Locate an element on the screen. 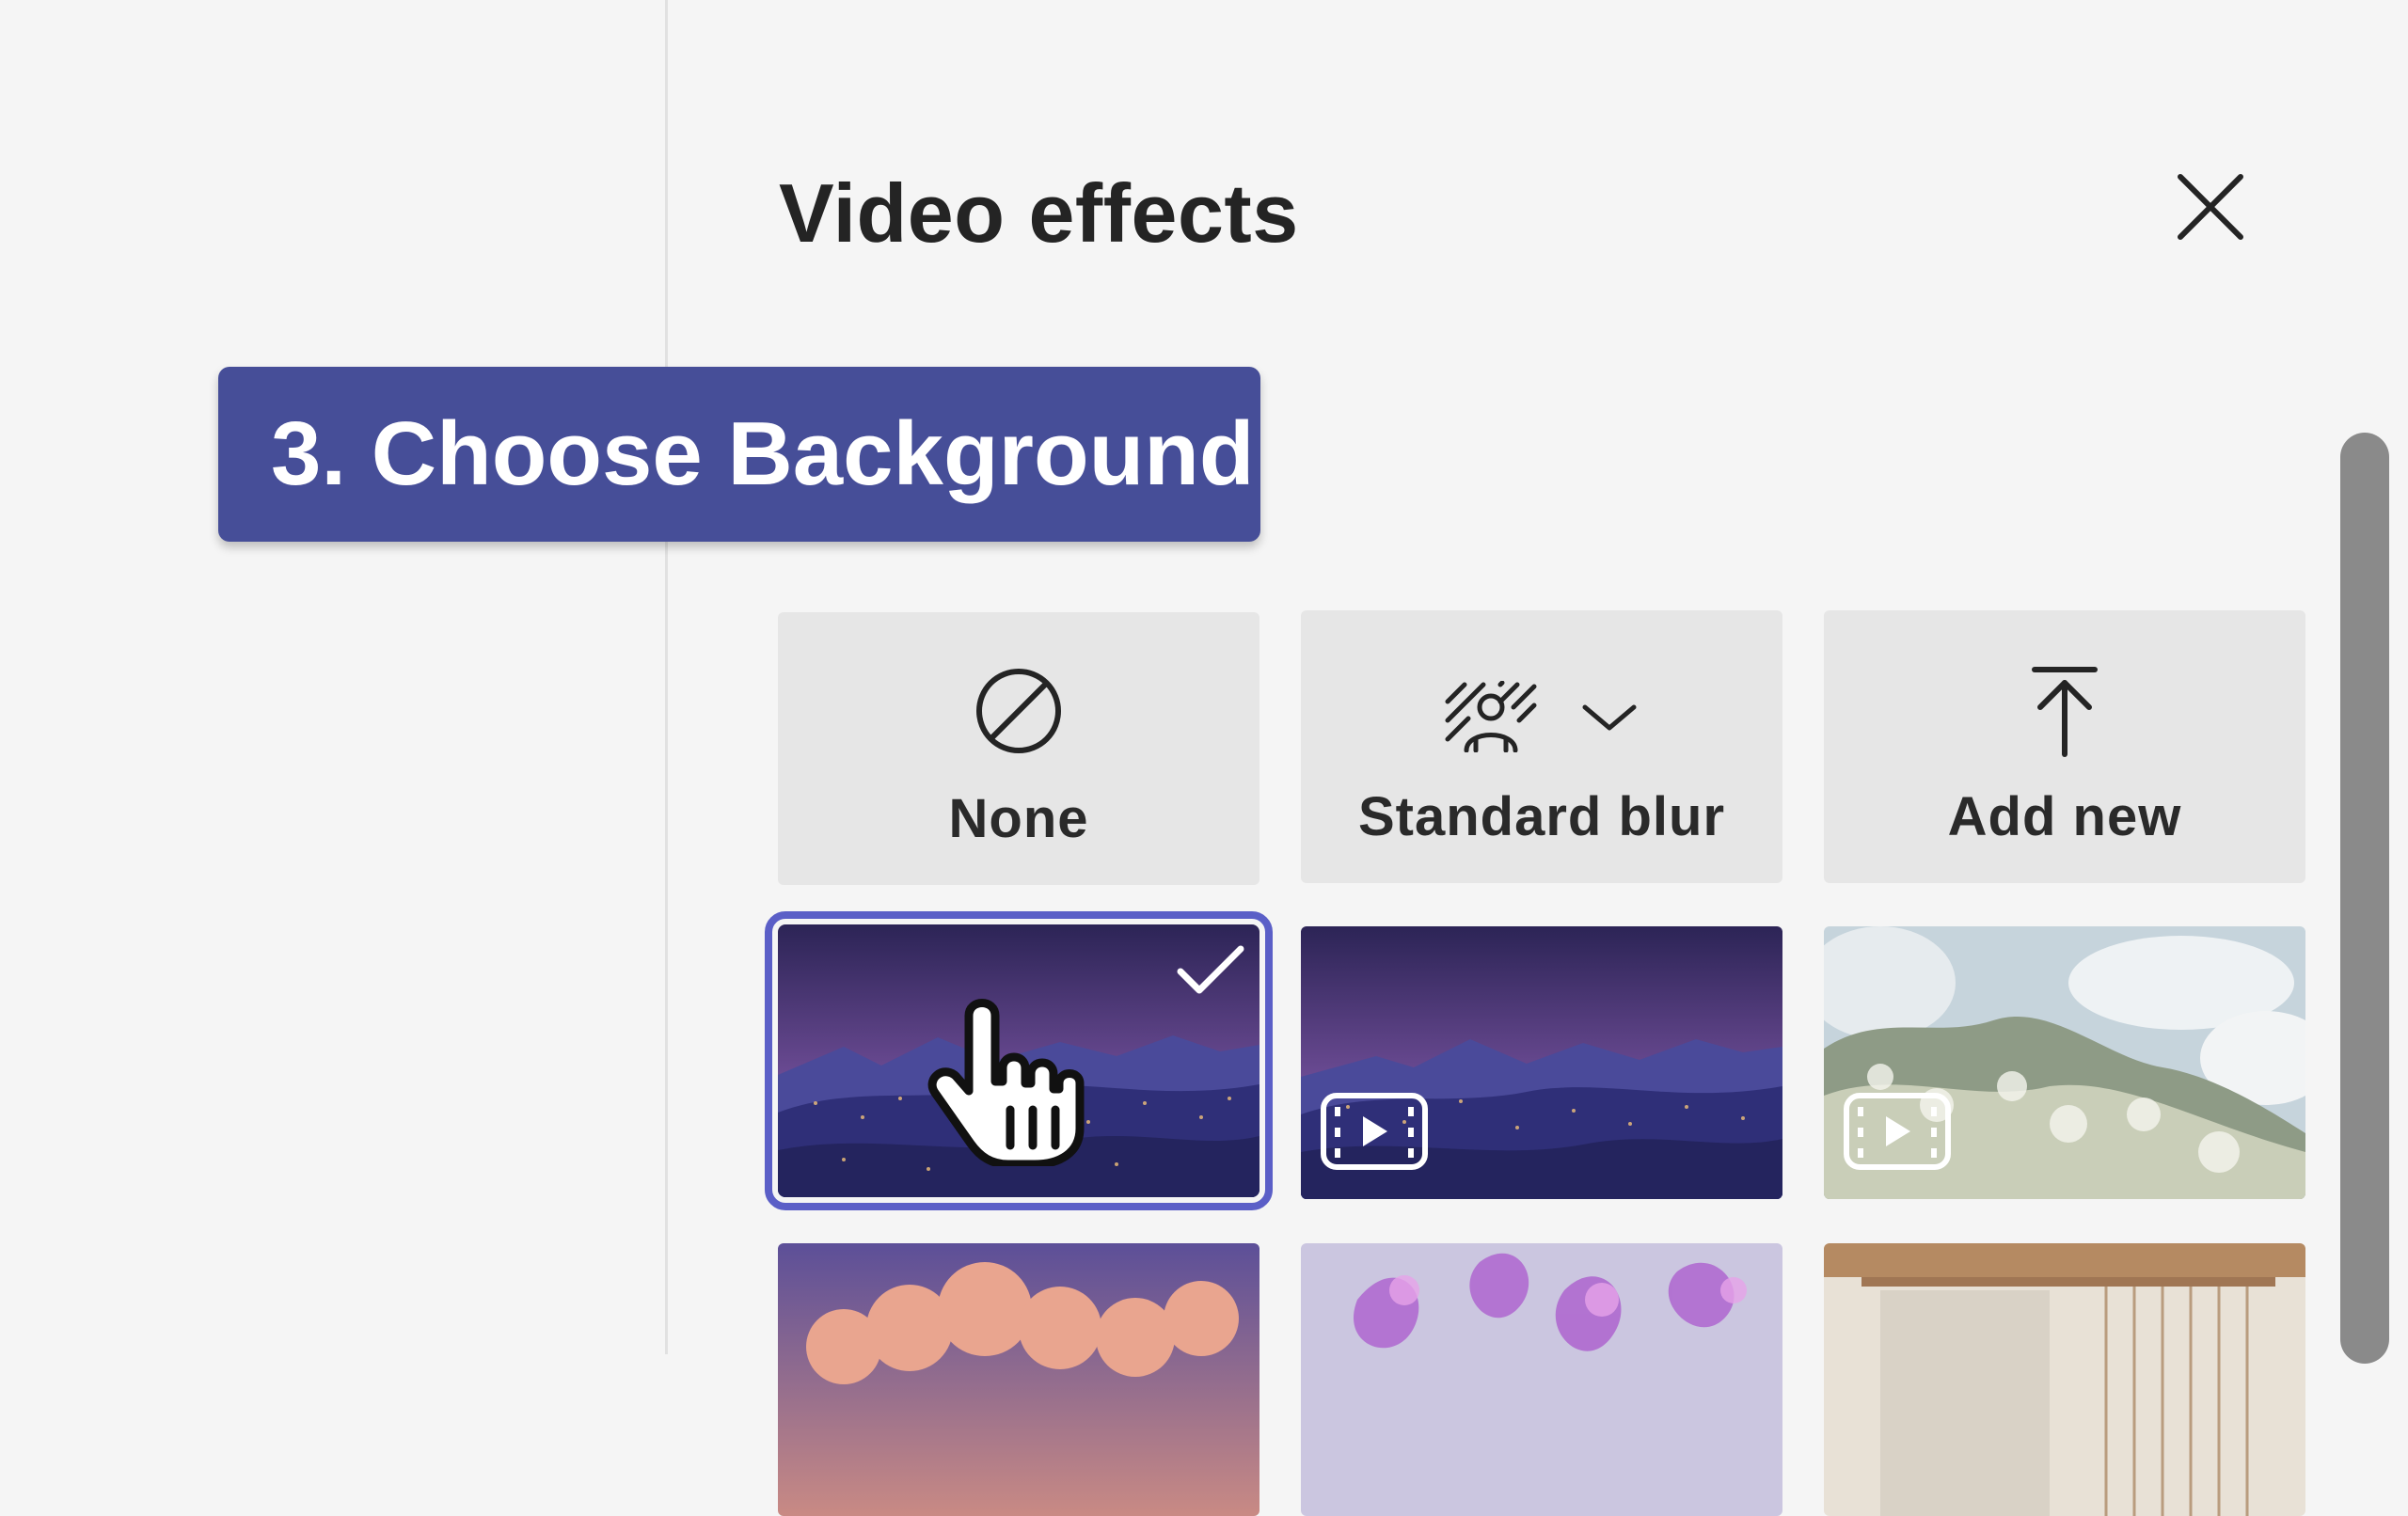 Image resolution: width=2408 pixels, height=1516 pixels. standard-blur-label: Standard blur is located at coordinates (1542, 816).